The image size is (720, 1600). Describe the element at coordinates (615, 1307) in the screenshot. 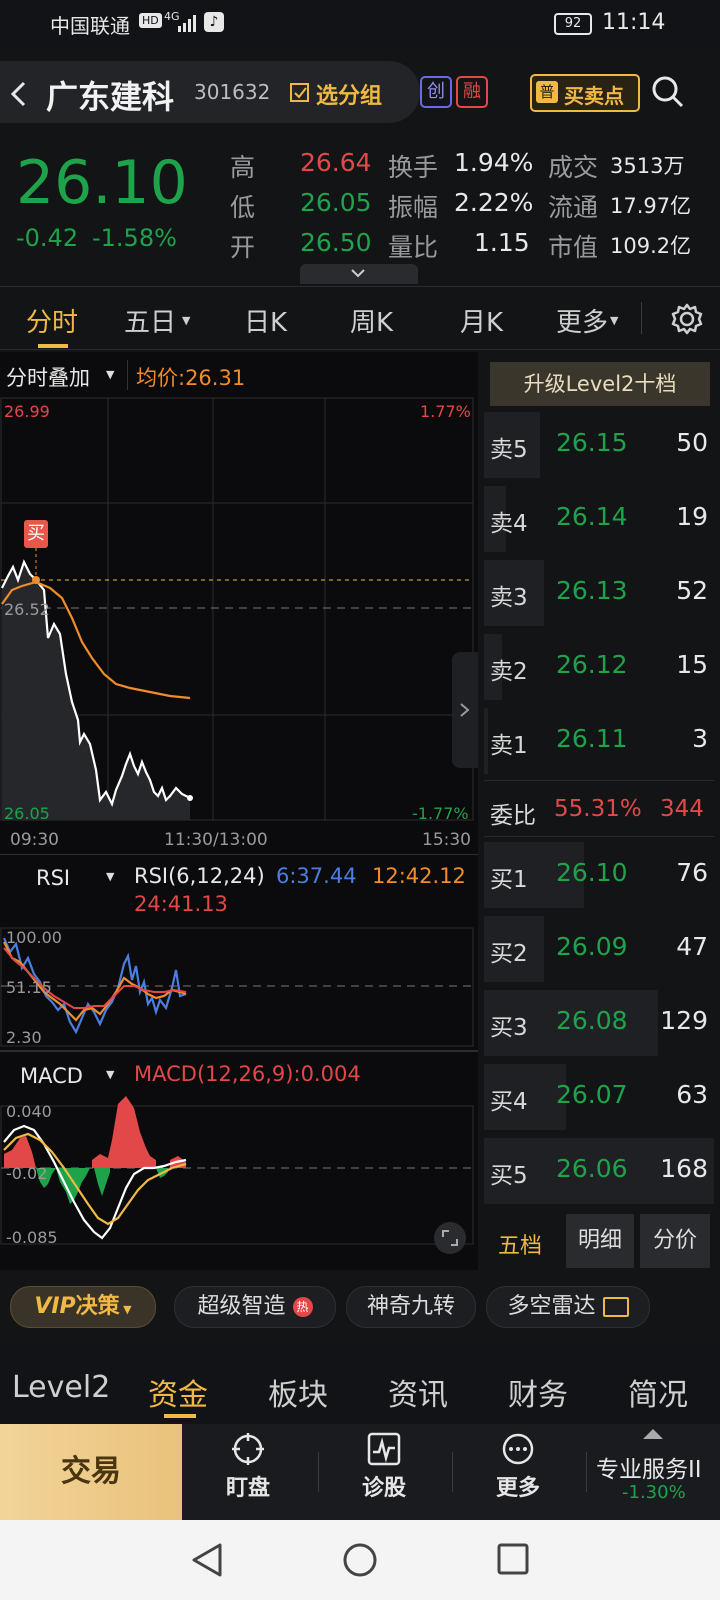

I see `radar-screen-icon` at that location.